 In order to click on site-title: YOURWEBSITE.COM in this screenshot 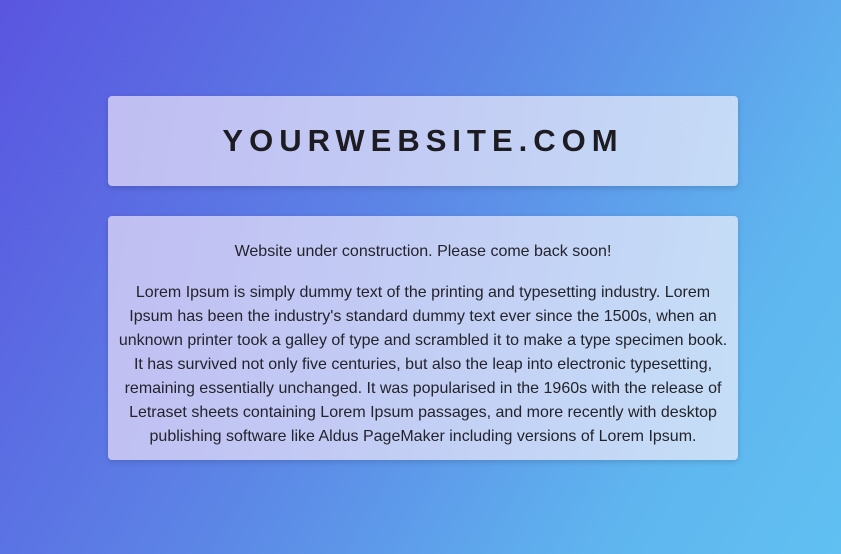, I will do `click(423, 140)`.